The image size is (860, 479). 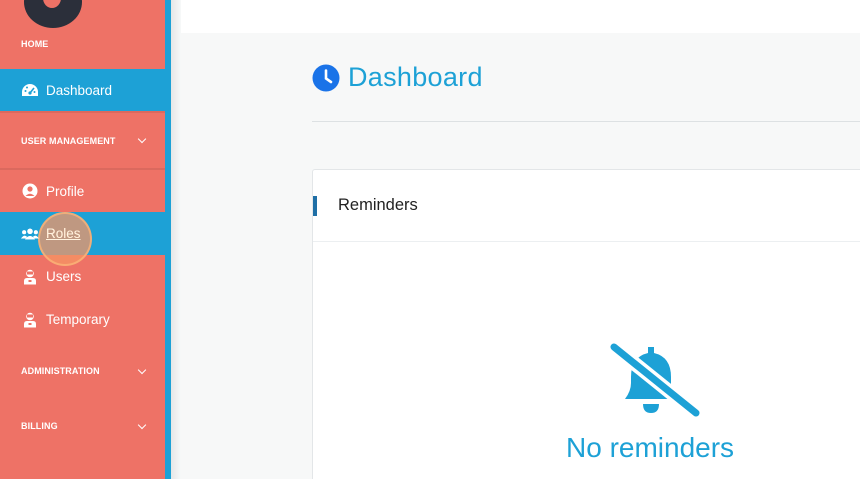 What do you see at coordinates (78, 319) in the screenshot?
I see `sidebar-item-temporary-label: Temporary` at bounding box center [78, 319].